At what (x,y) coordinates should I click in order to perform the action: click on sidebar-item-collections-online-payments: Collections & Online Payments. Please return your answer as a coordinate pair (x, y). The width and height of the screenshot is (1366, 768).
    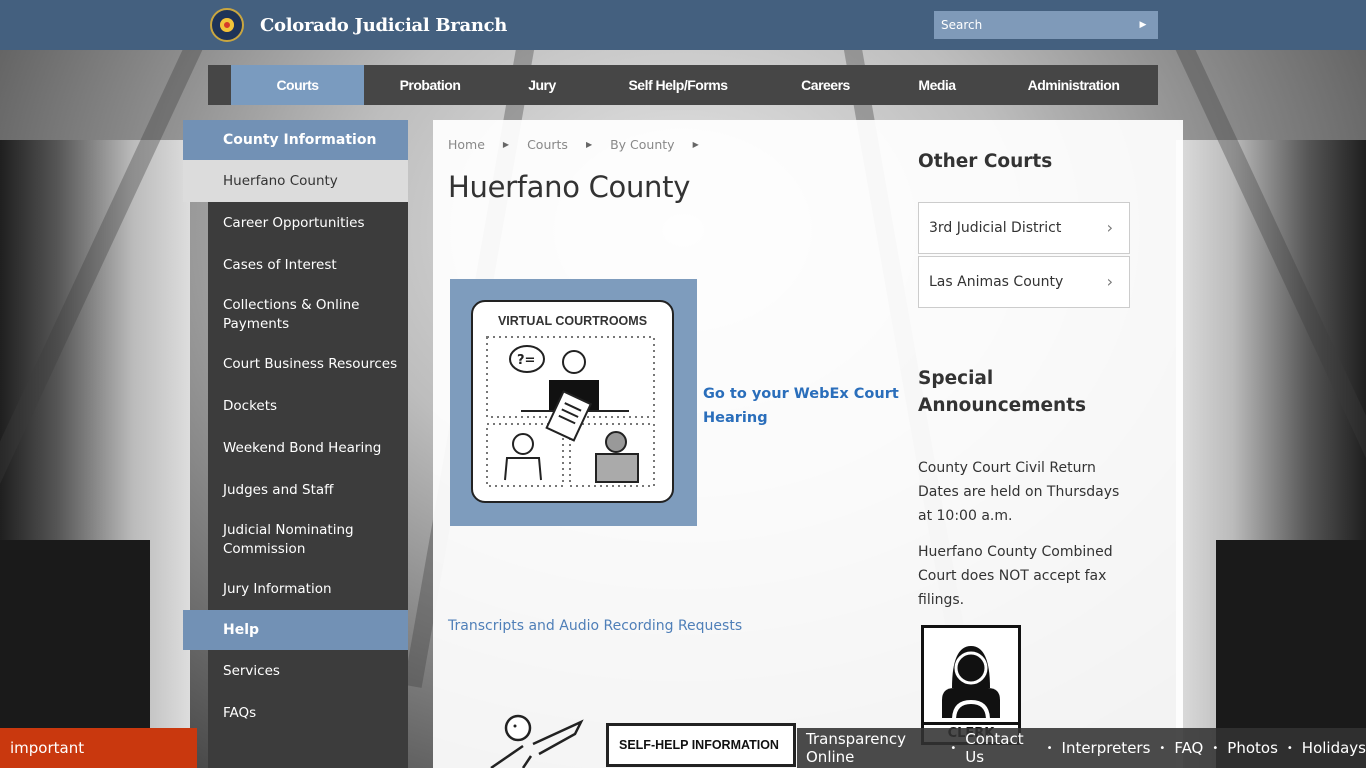
    Looking at the image, I should click on (308, 314).